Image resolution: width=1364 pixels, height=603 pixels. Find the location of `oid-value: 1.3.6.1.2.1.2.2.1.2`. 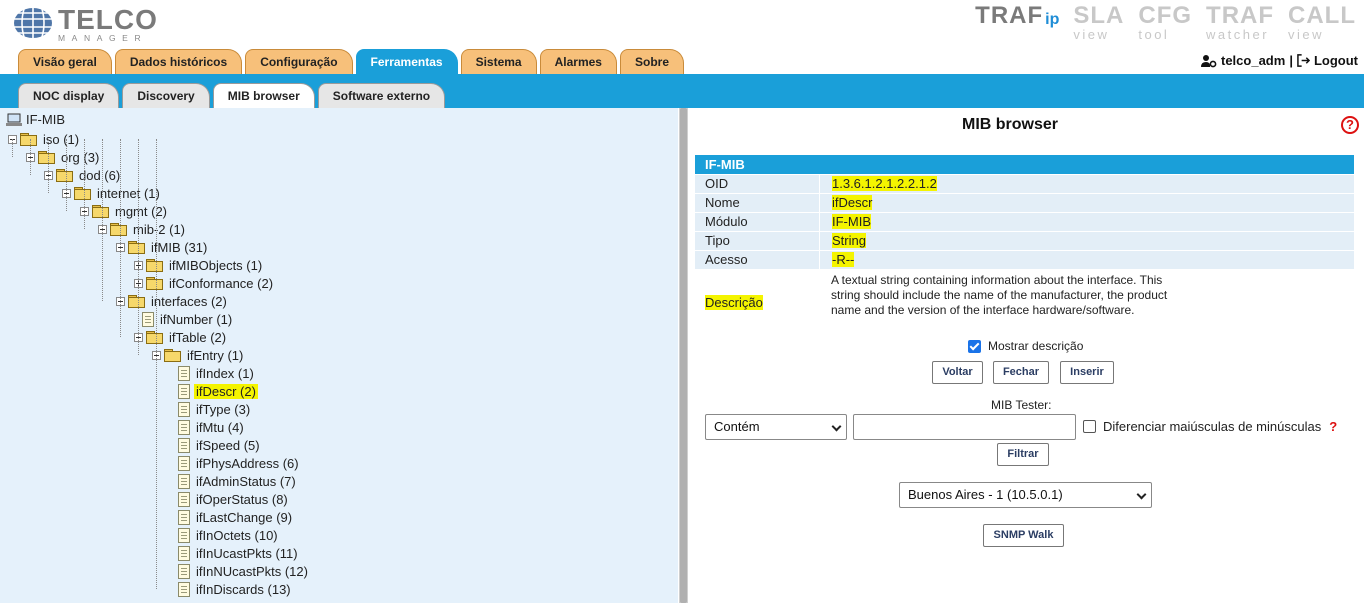

oid-value: 1.3.6.1.2.1.2.2.1.2 is located at coordinates (884, 183).